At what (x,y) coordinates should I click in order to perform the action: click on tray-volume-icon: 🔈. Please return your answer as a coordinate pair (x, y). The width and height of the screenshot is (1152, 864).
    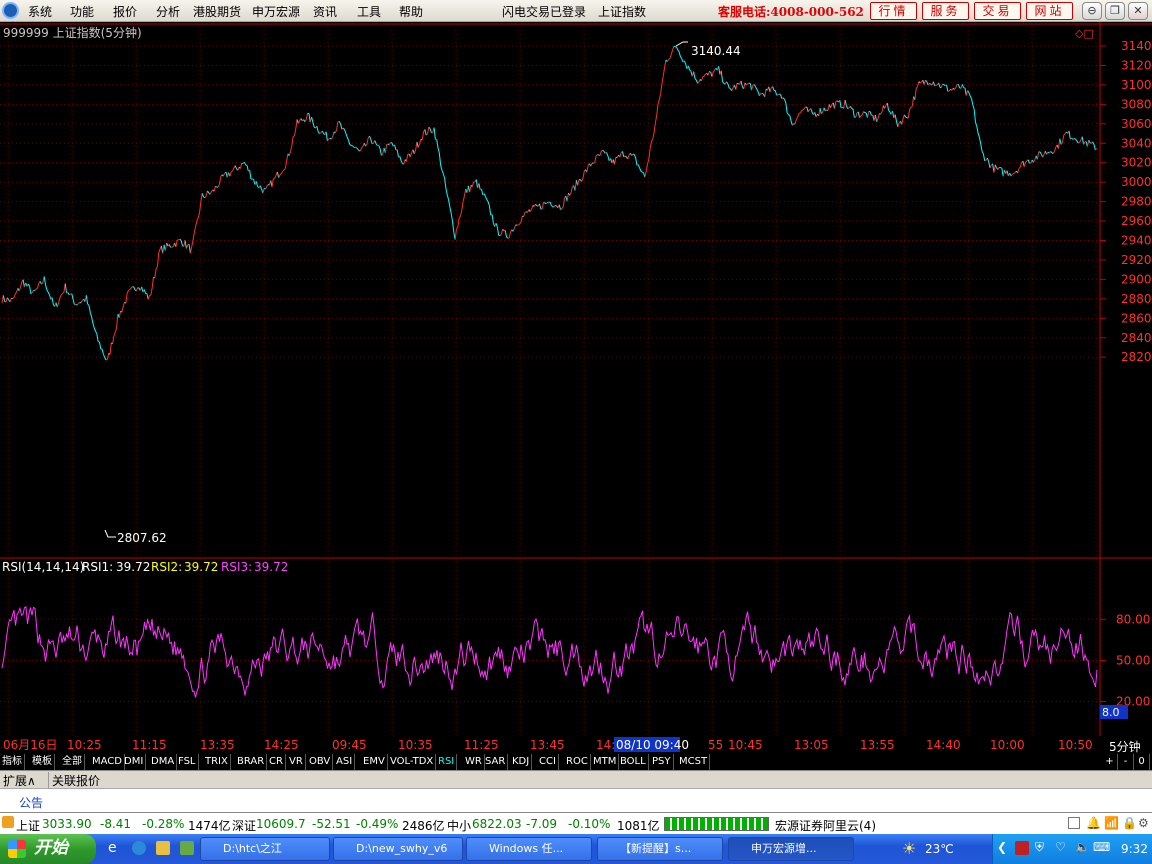
    Looking at the image, I should click on (1082, 847).